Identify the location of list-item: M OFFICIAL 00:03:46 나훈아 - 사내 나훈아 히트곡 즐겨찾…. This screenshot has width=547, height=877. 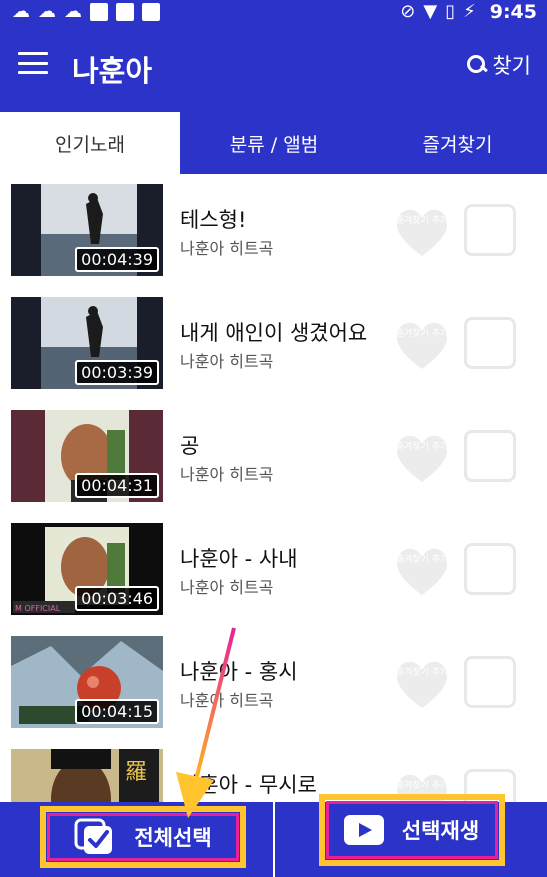
(273, 569).